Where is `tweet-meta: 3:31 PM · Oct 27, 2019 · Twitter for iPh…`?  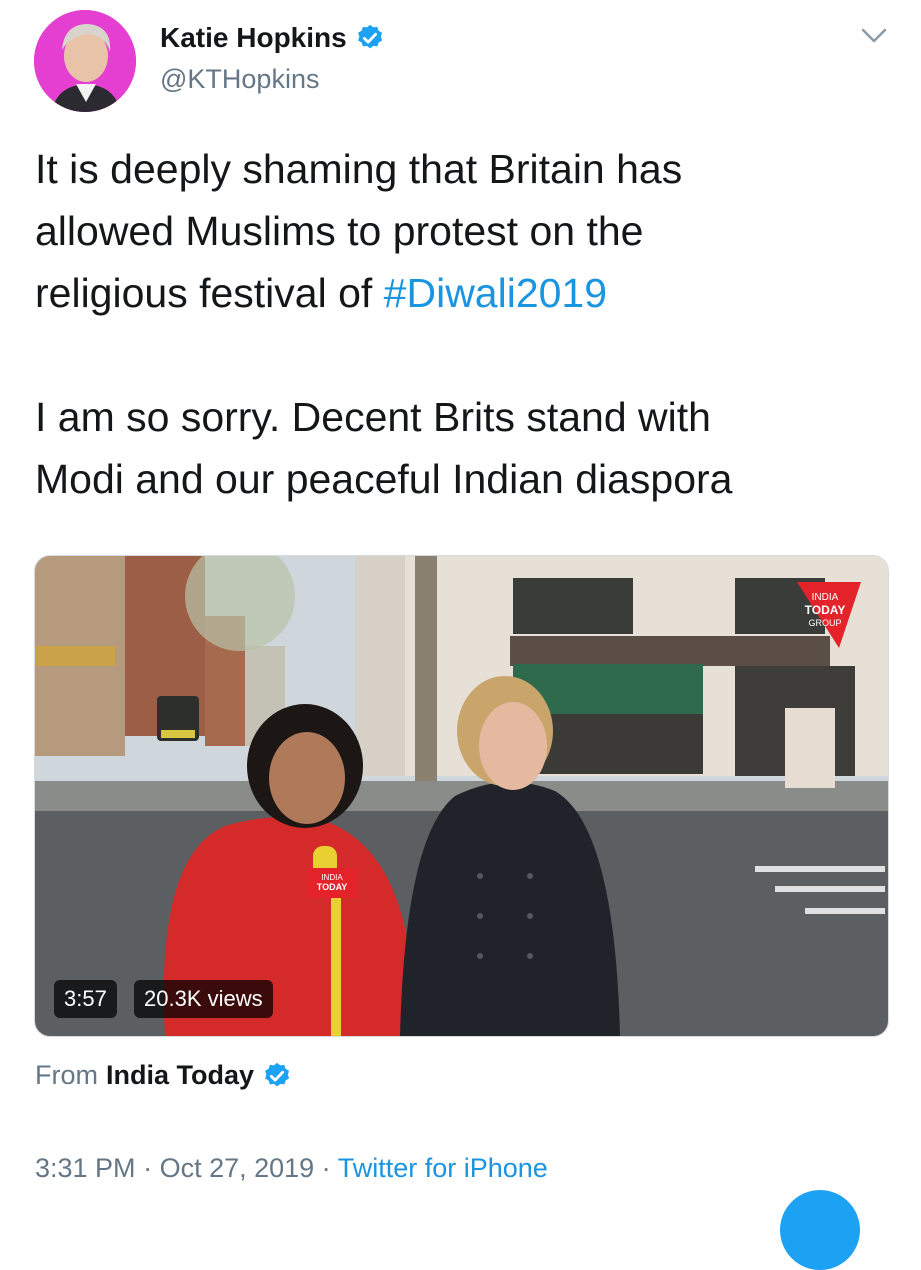
tweet-meta: 3:31 PM · Oct 27, 2019 · Twitter for iPh… is located at coordinates (291, 1168).